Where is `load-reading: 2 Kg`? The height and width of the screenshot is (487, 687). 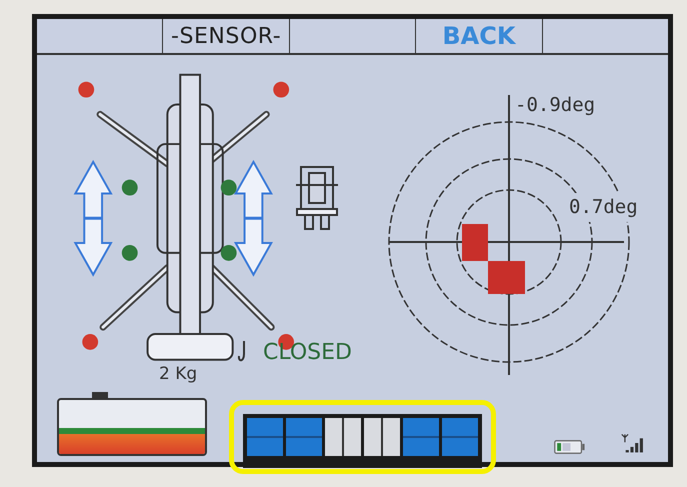 load-reading: 2 Kg is located at coordinates (178, 374).